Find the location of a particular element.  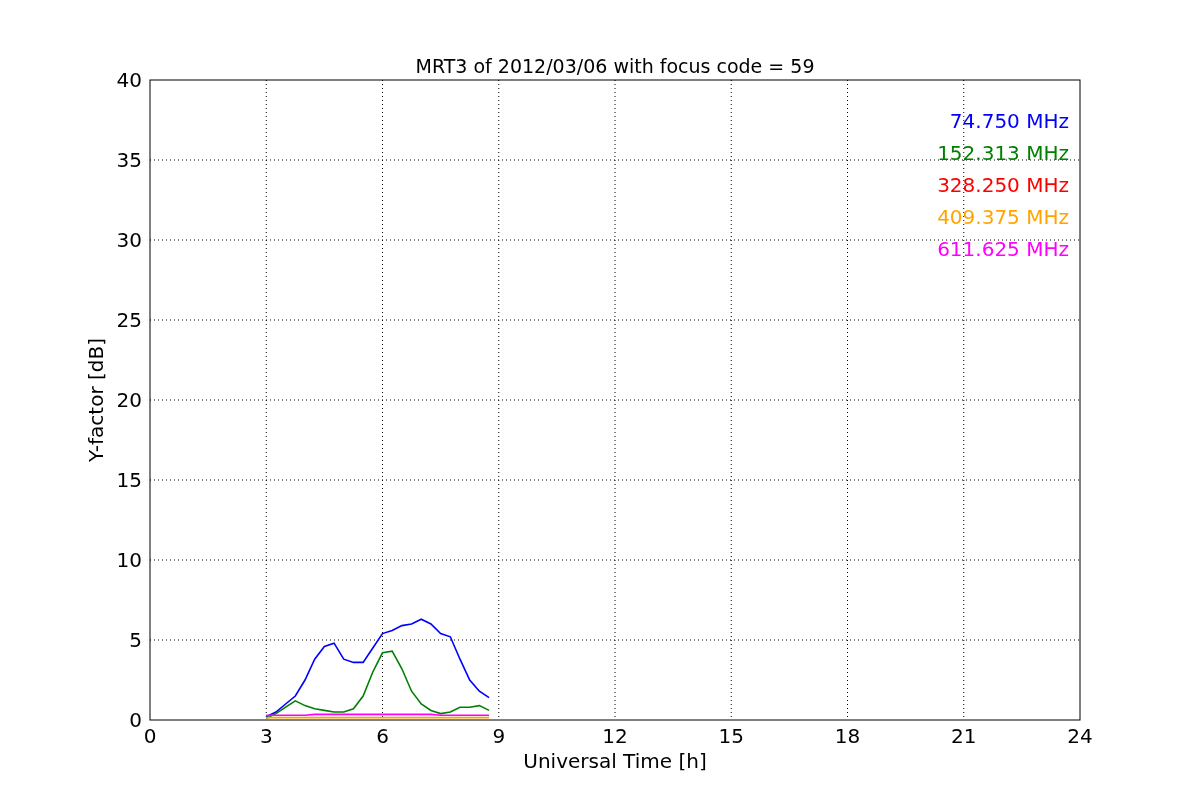

x-tick-label: 21 is located at coordinates (964, 736).